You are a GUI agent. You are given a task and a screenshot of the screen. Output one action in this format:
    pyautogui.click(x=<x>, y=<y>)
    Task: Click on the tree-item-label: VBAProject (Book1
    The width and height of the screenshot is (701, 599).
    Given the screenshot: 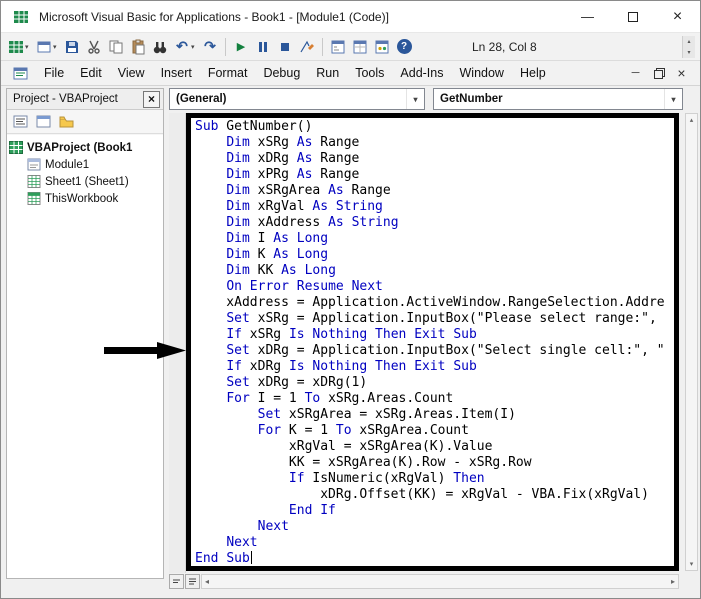 What is the action you would take?
    pyautogui.click(x=80, y=147)
    